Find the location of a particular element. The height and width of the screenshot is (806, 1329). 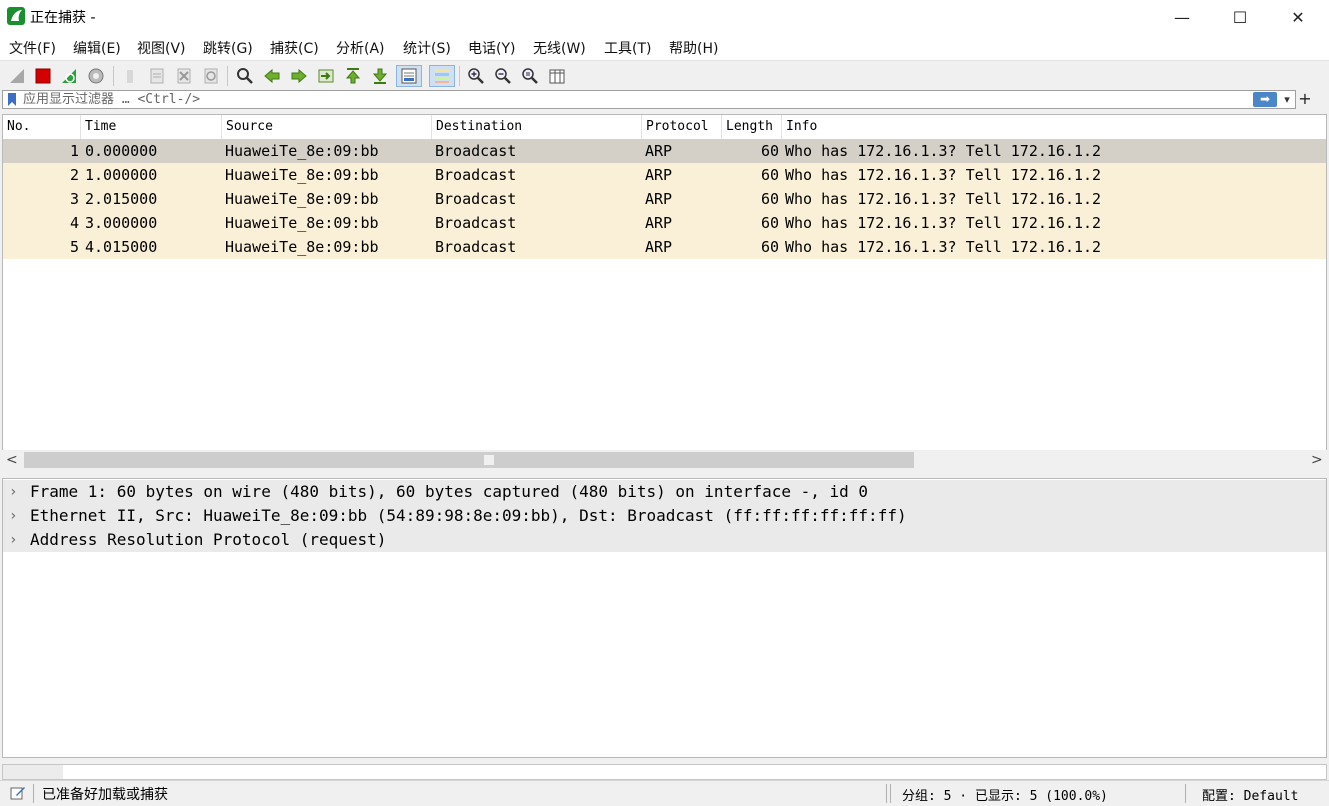

cell-no: 5 is located at coordinates (74, 247).